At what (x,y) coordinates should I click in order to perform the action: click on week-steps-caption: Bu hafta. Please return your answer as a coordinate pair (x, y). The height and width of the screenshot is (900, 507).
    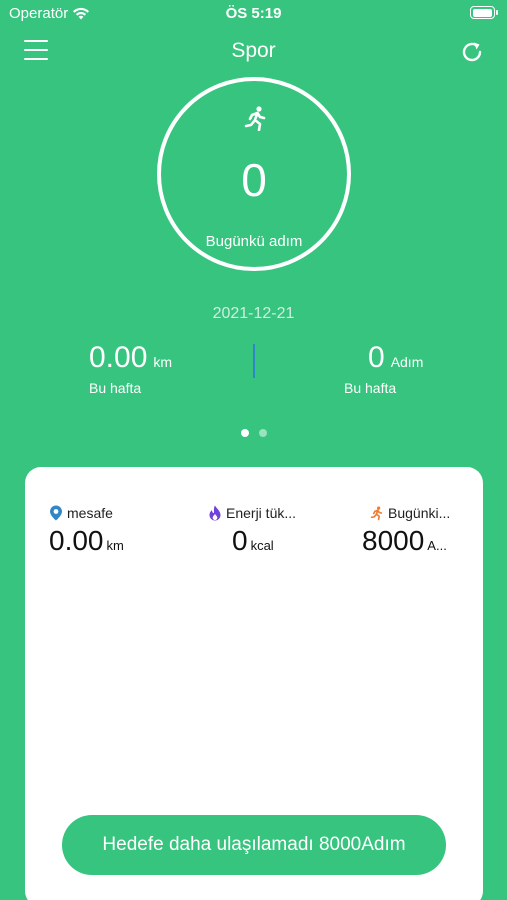
    Looking at the image, I should click on (370, 388).